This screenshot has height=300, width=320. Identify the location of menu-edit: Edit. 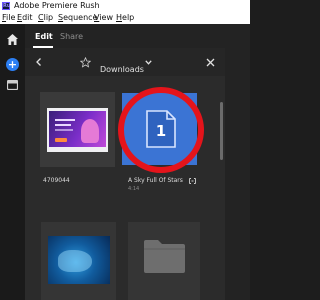
(25, 18).